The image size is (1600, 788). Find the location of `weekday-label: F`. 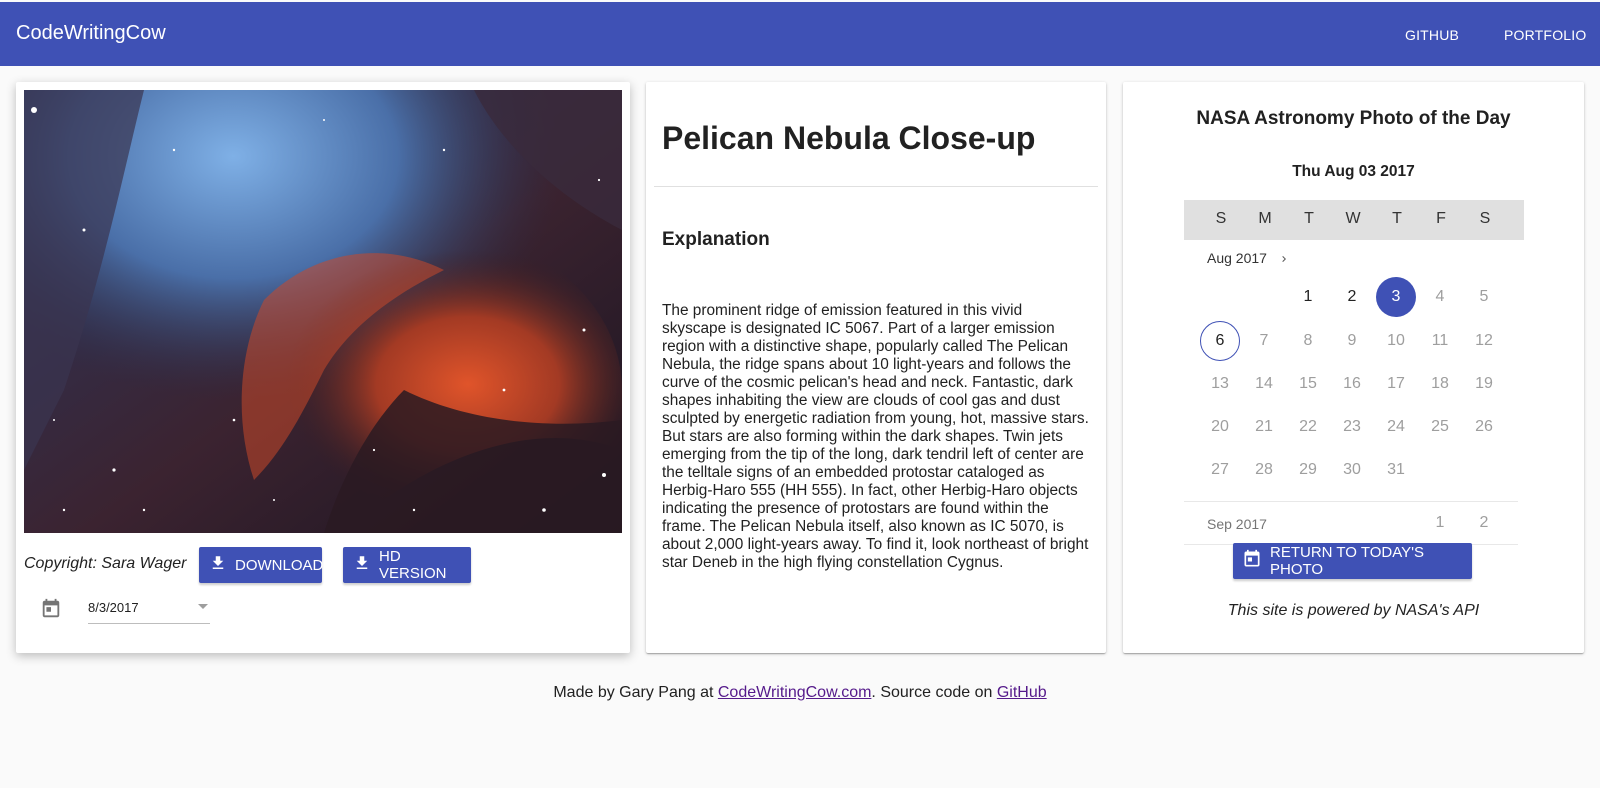

weekday-label: F is located at coordinates (1441, 218).